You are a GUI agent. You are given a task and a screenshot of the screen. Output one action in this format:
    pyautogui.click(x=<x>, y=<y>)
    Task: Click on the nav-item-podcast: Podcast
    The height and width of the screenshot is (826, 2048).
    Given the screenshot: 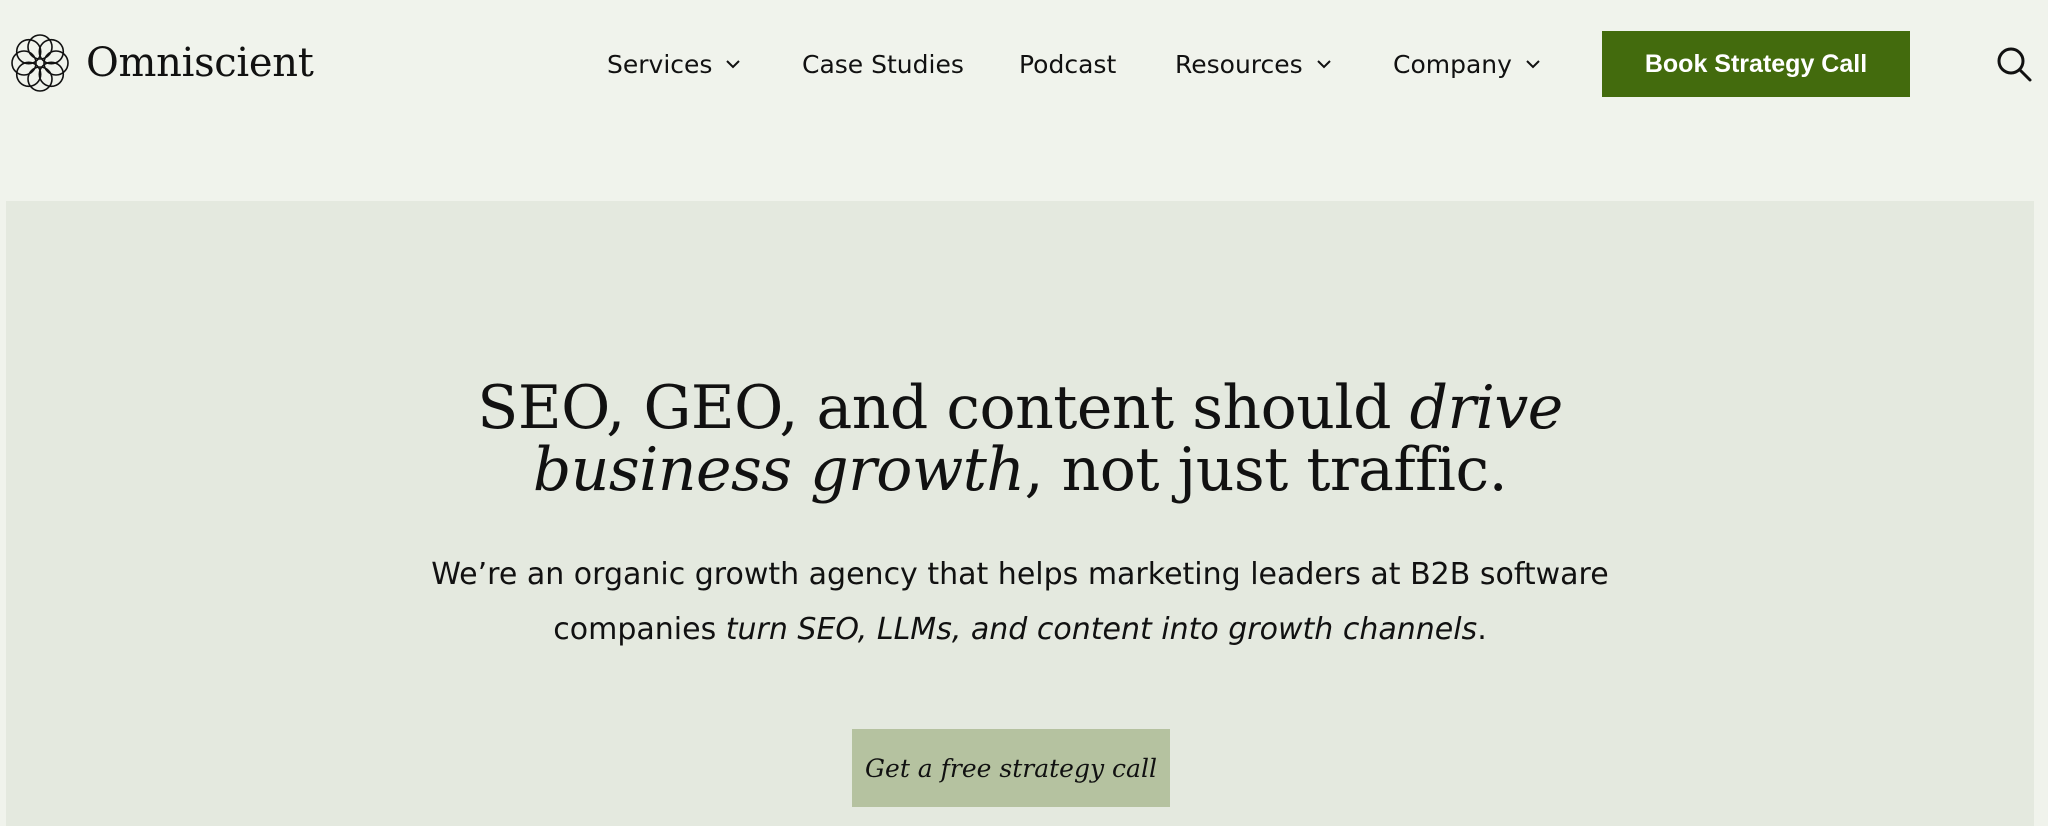 What is the action you would take?
    pyautogui.click(x=1067, y=64)
    